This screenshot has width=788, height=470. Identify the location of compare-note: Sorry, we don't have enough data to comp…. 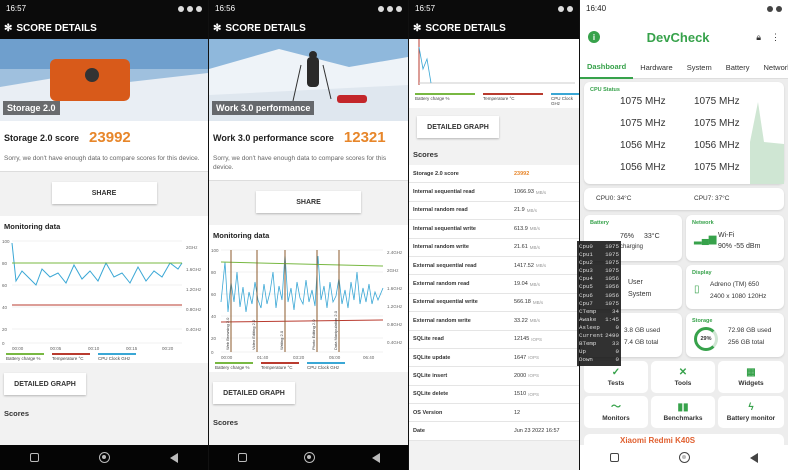
(104, 162).